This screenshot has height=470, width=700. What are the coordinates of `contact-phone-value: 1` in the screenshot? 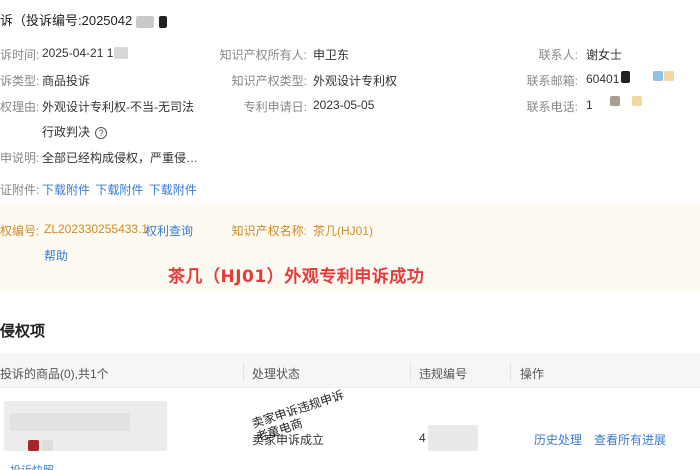 It's located at (589, 105).